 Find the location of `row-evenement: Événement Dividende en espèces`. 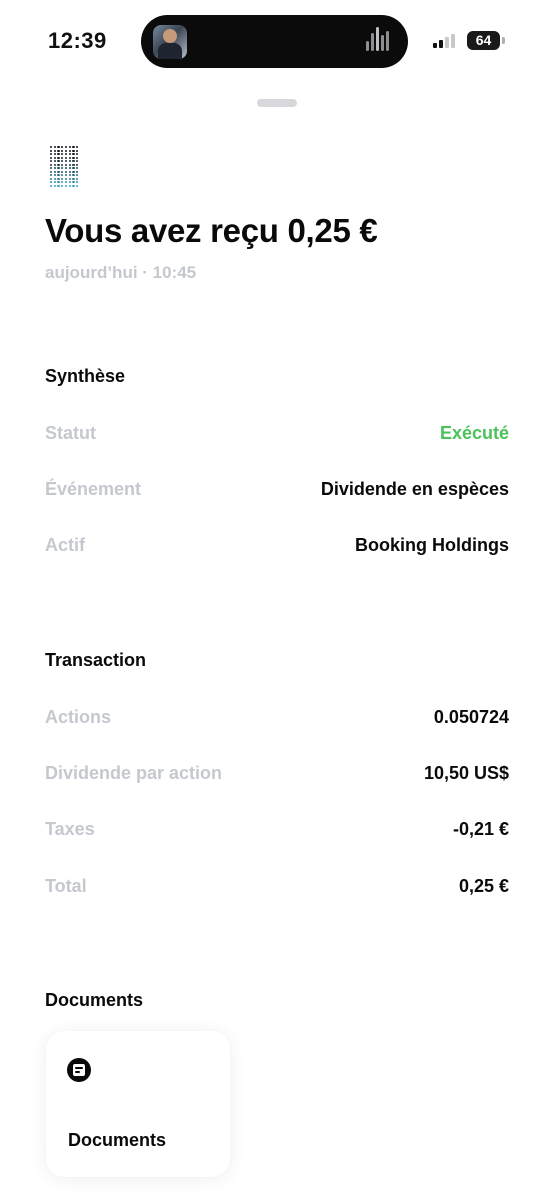

row-evenement: Événement Dividende en espèces is located at coordinates (277, 491).